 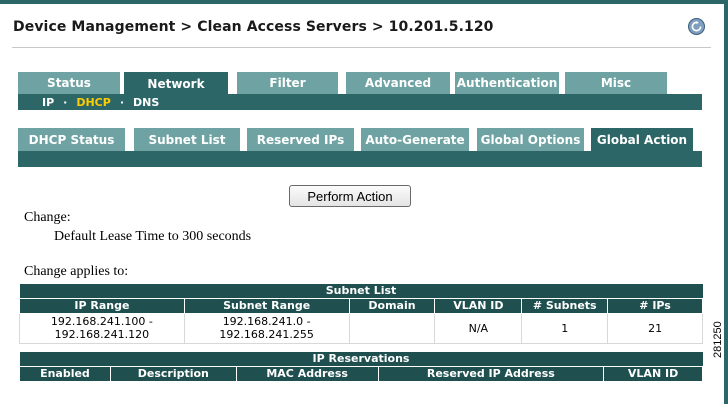 I want to click on col-reserved-ip: Reserved IP Address, so click(x=491, y=373).